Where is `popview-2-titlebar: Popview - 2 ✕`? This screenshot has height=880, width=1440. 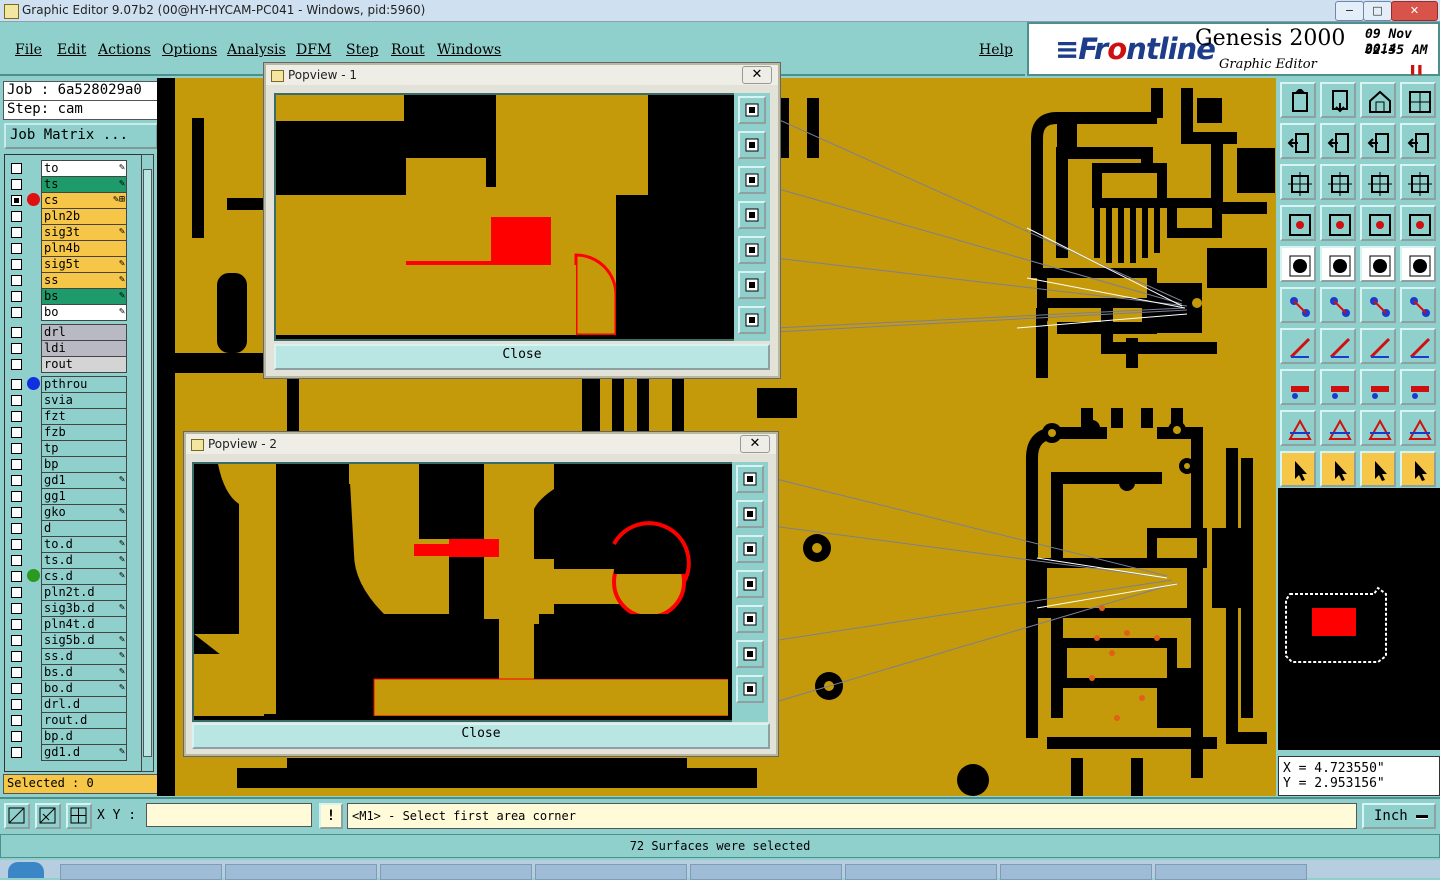 popview-2-titlebar: Popview - 2 ✕ is located at coordinates (481, 444).